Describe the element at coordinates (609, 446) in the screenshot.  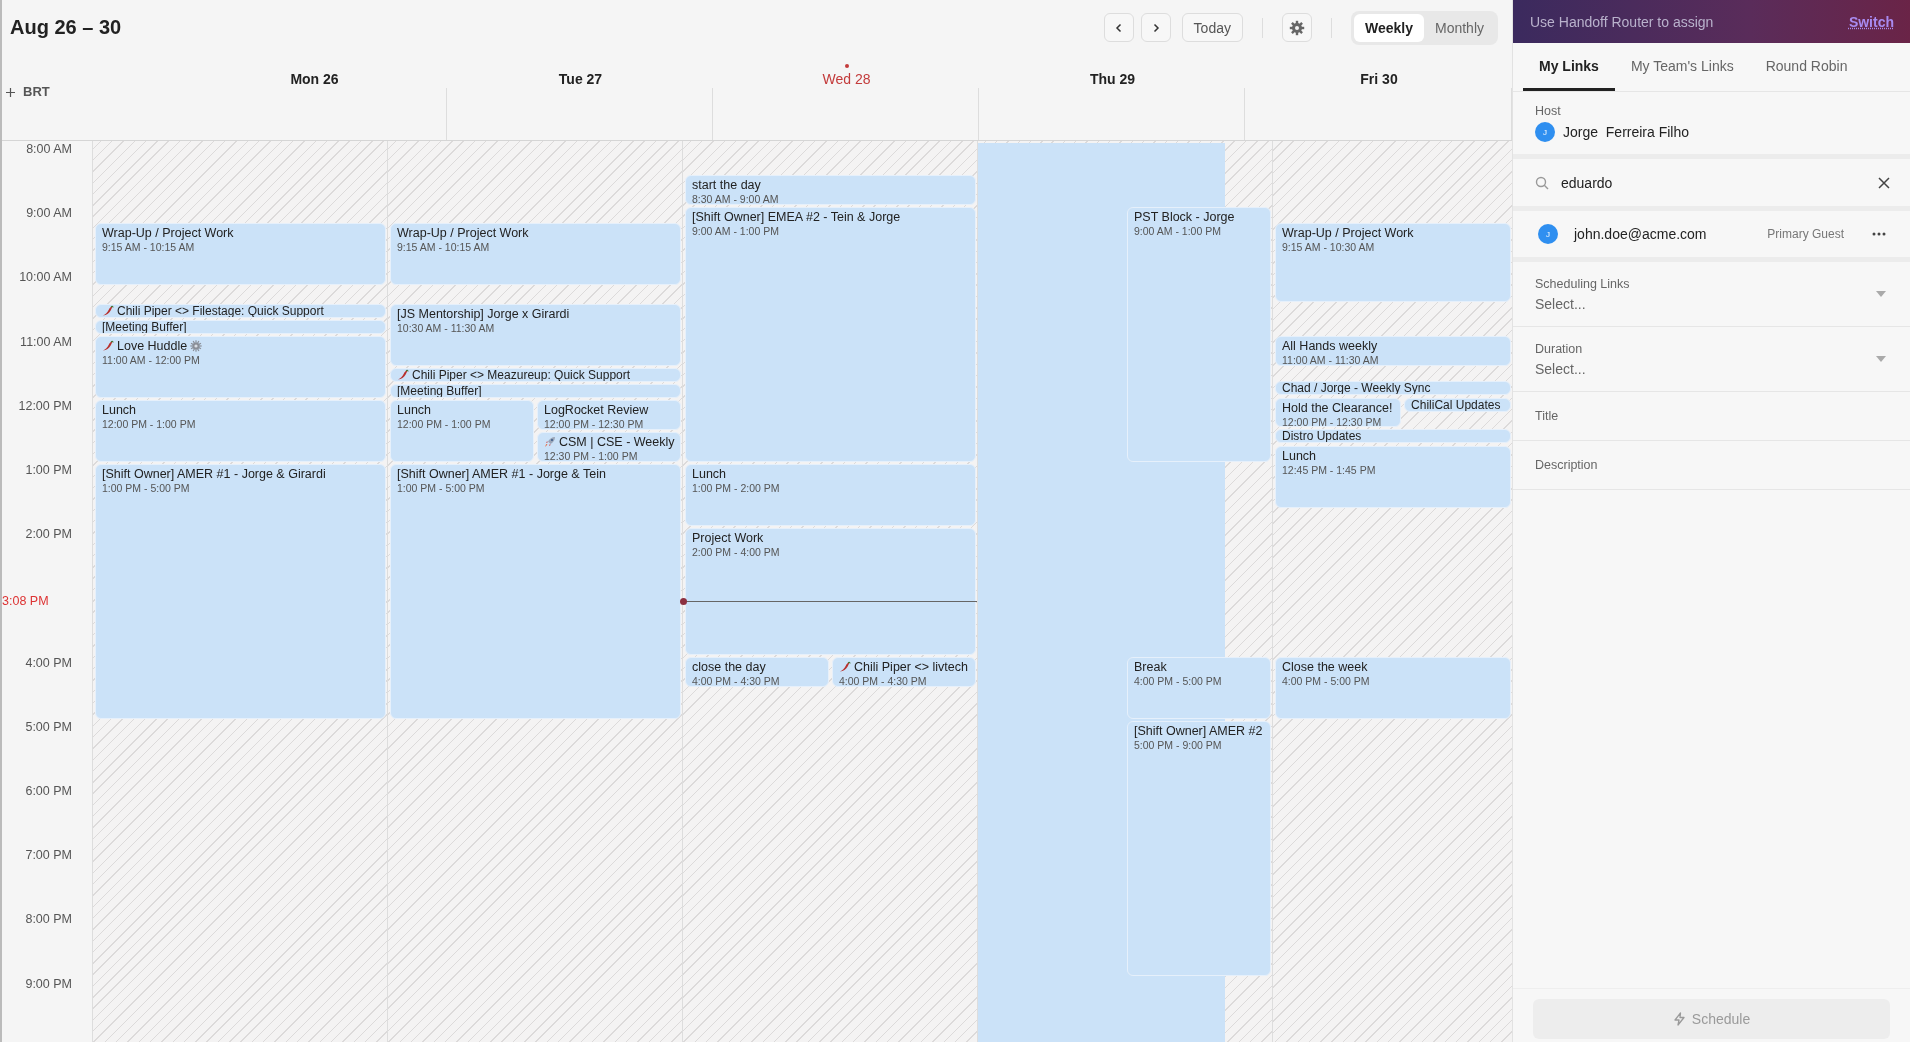
I see `calendar-event: CSM | CSE - Weekly 12:30 PM - 1:00 PM` at that location.